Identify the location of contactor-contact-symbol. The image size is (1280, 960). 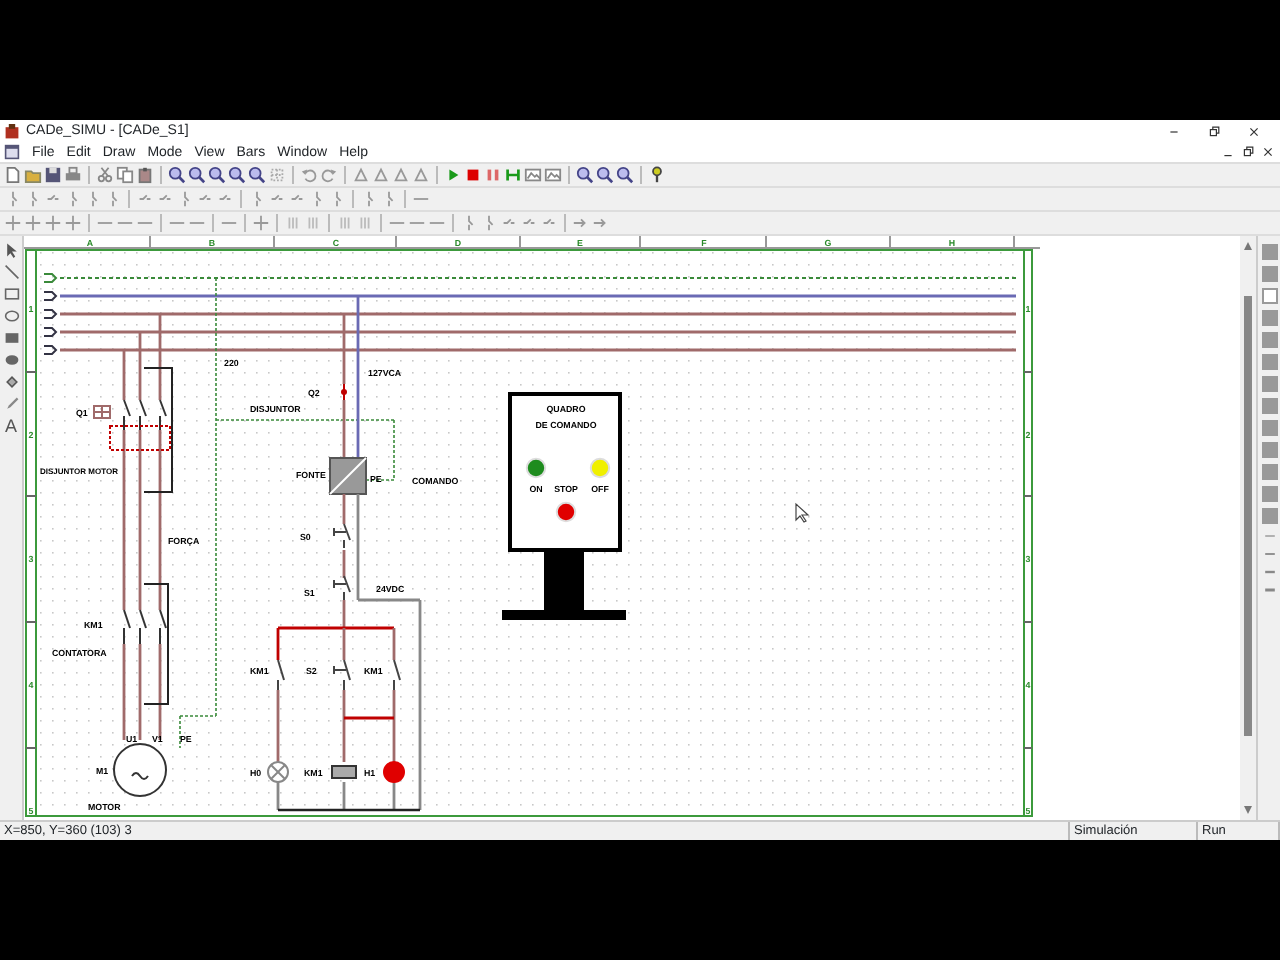
(145, 627).